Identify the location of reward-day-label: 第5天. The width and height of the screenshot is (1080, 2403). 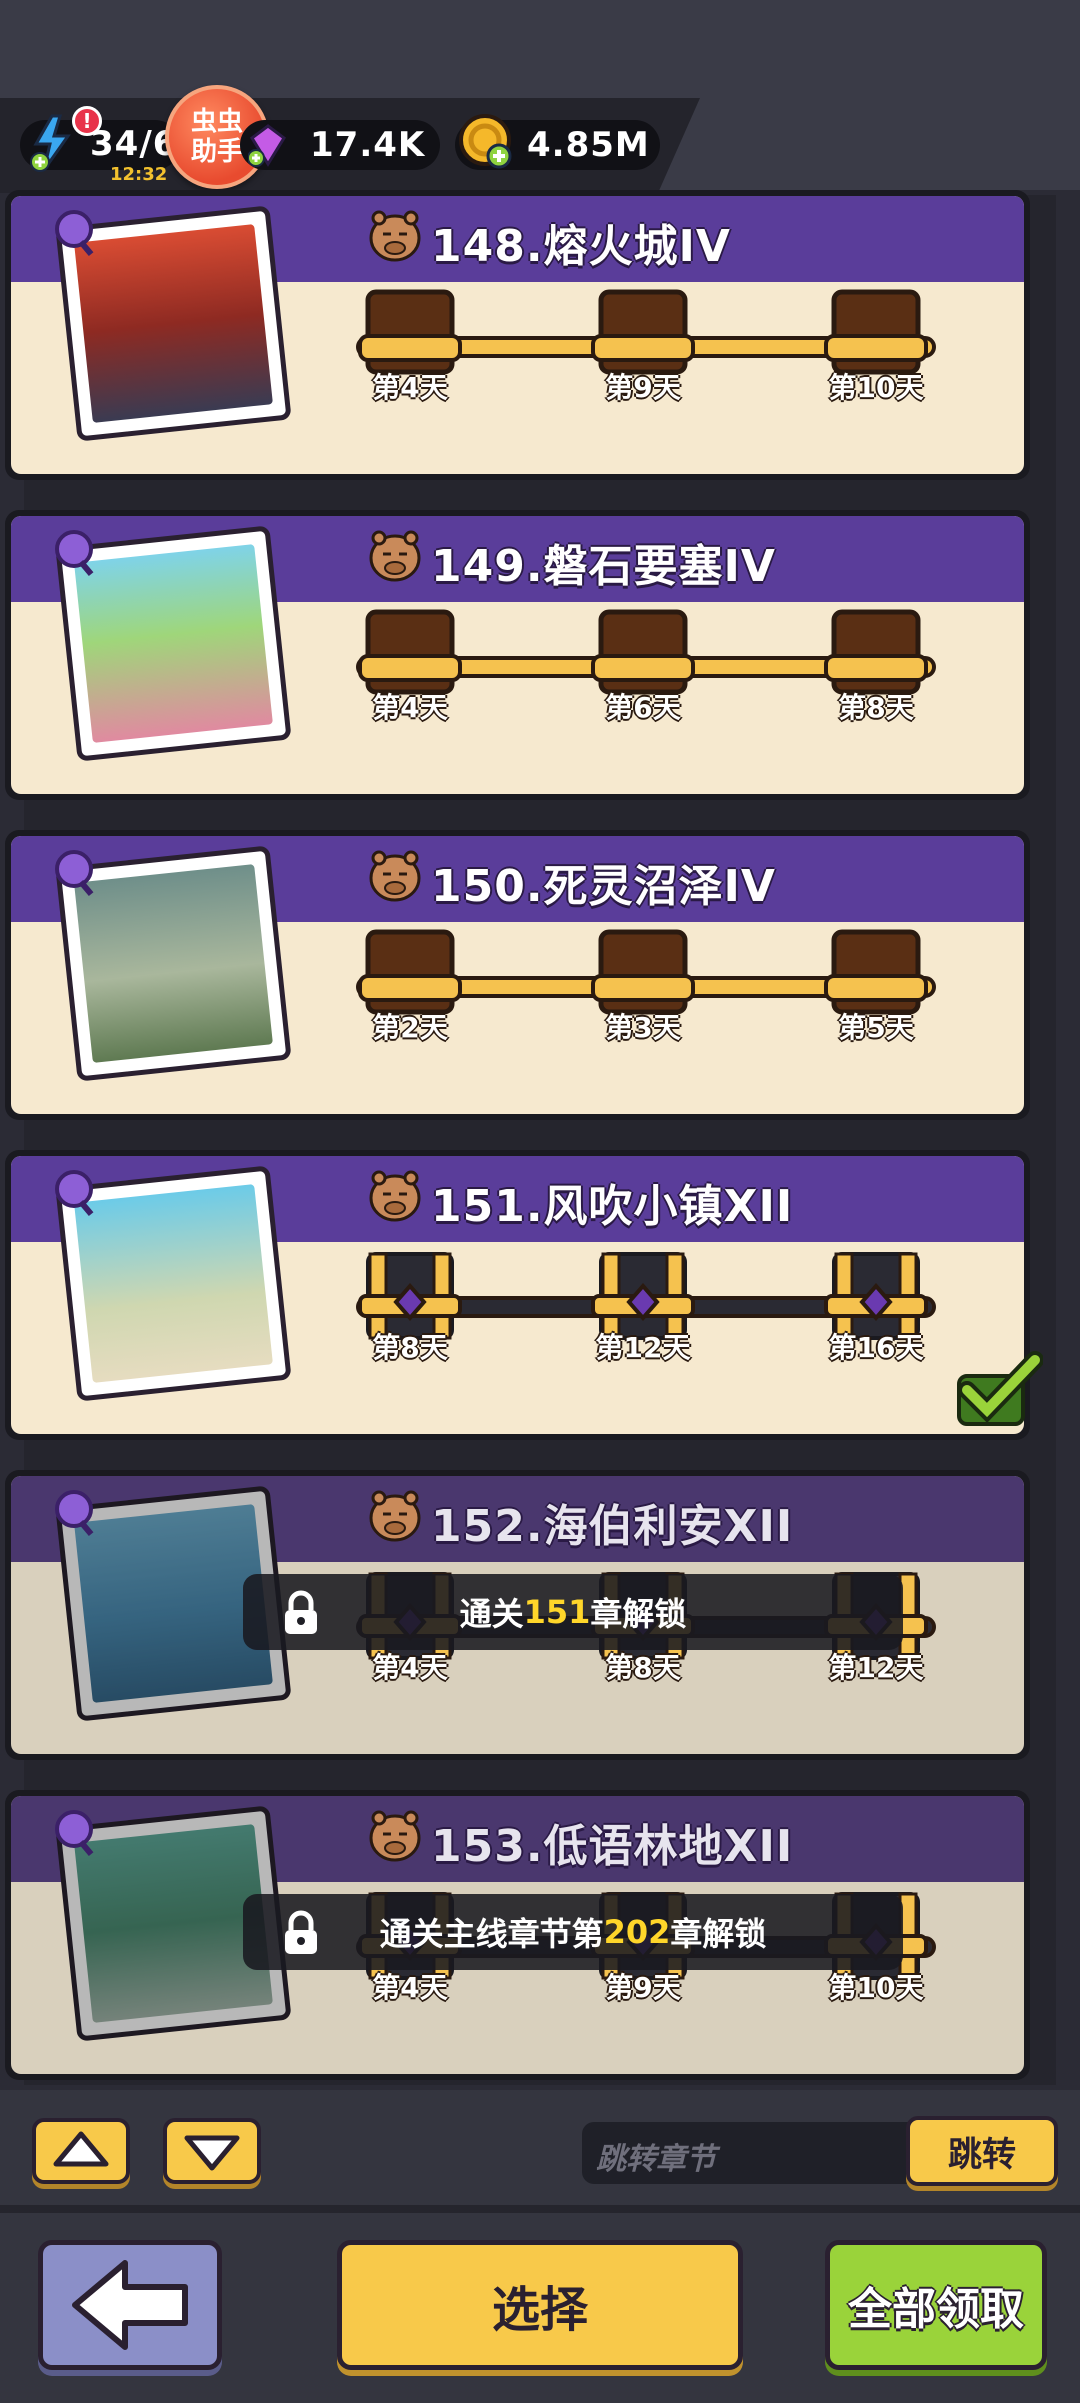
(876, 1027).